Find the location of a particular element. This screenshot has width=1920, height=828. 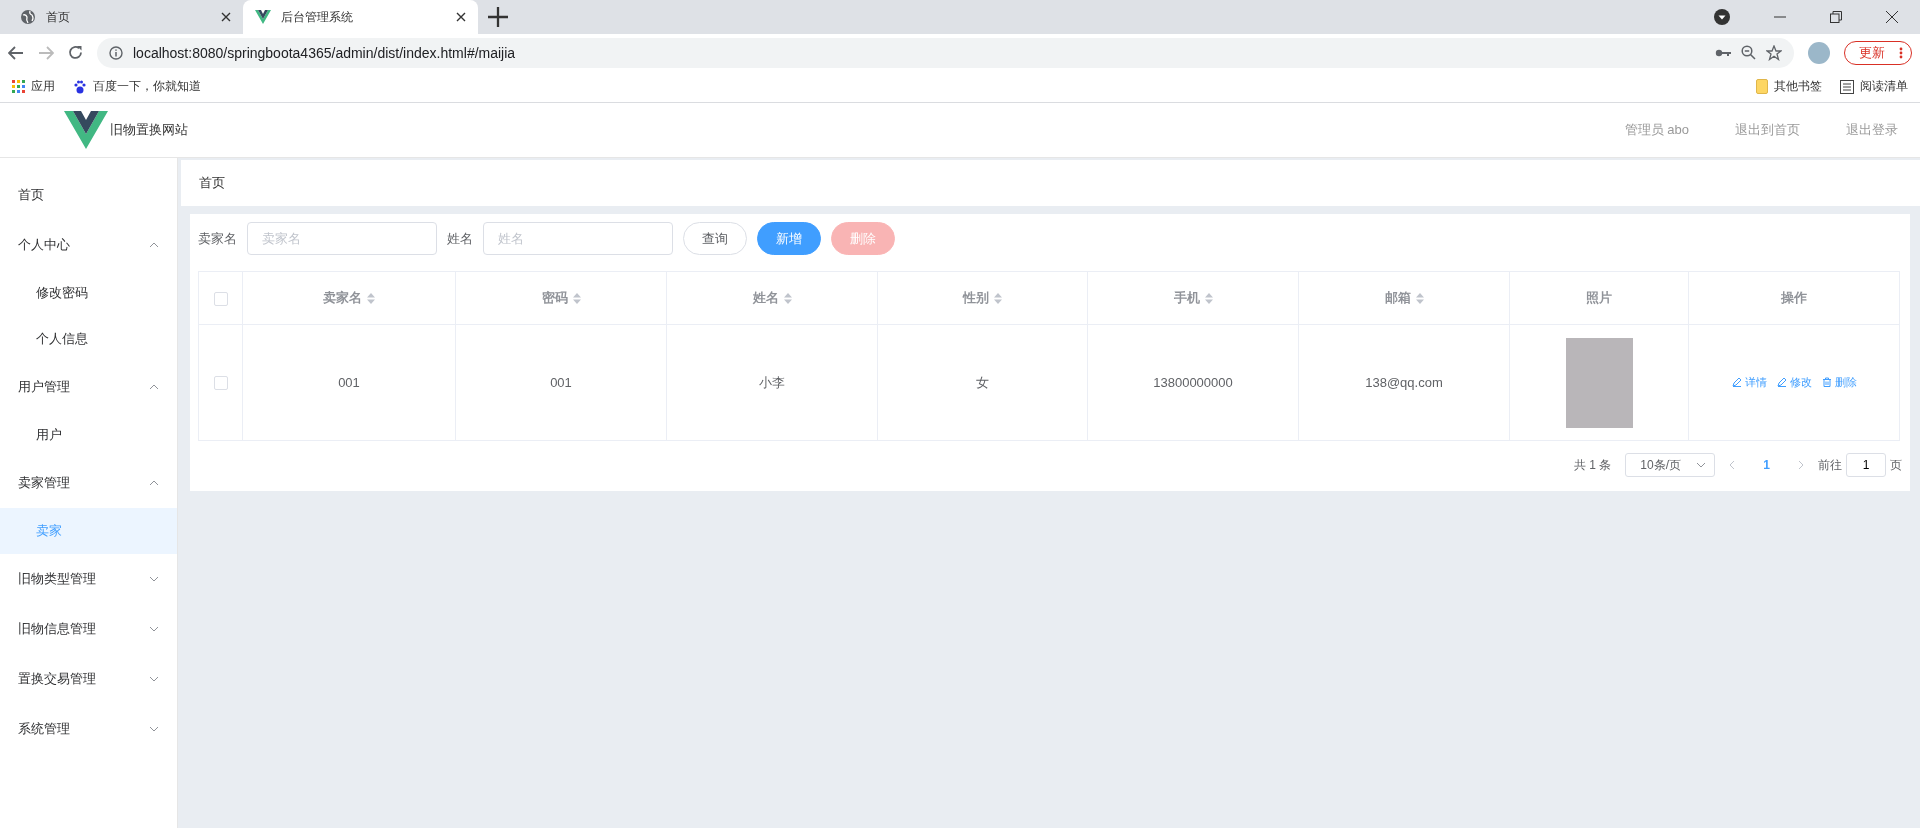

page-suffix: 页 is located at coordinates (1896, 465).